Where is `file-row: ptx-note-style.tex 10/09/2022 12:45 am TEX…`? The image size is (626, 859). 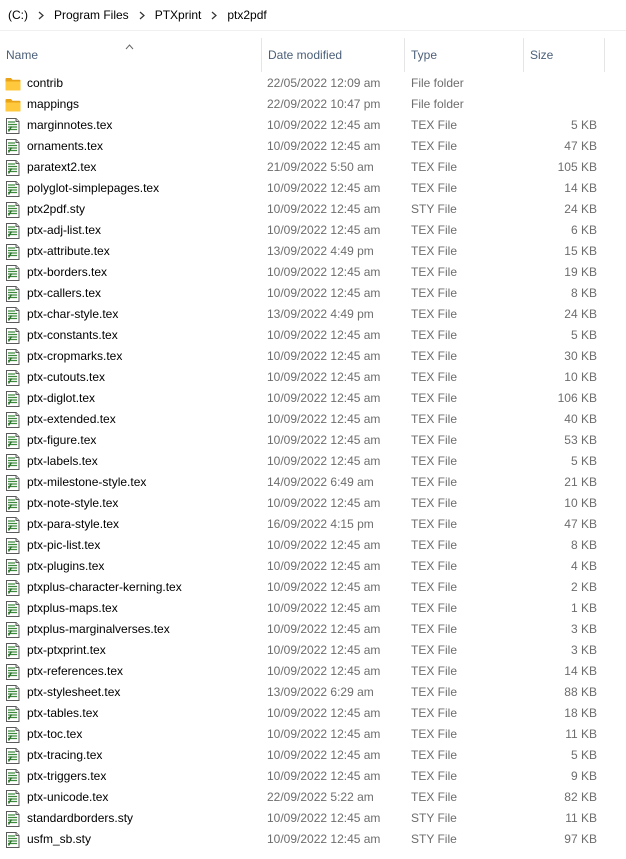 file-row: ptx-note-style.tex 10/09/2022 12:45 am TEX… is located at coordinates (313, 503).